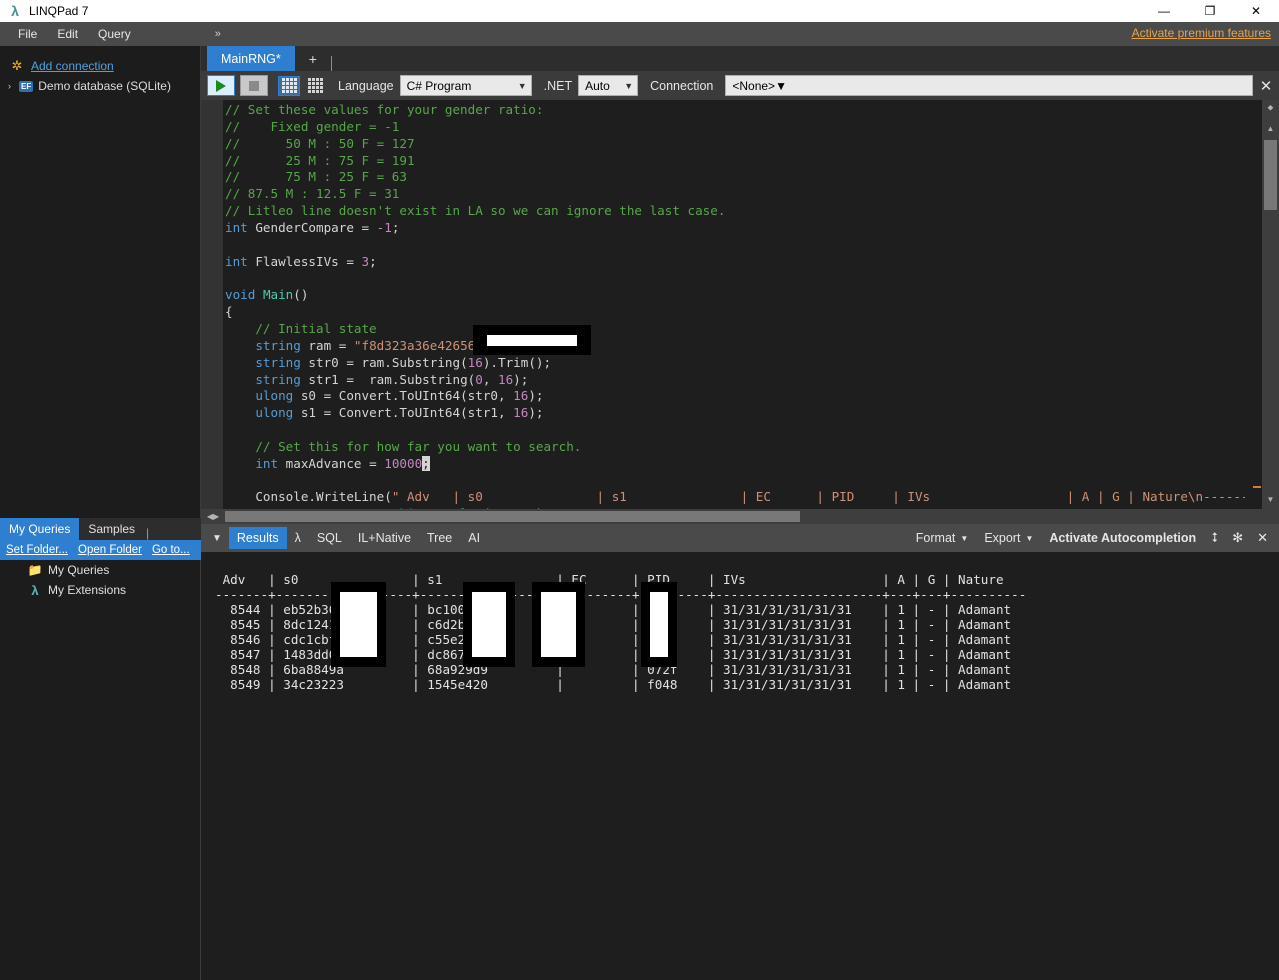 The image size is (1279, 980). What do you see at coordinates (366, 85) in the screenshot?
I see `language-label: Language` at bounding box center [366, 85].